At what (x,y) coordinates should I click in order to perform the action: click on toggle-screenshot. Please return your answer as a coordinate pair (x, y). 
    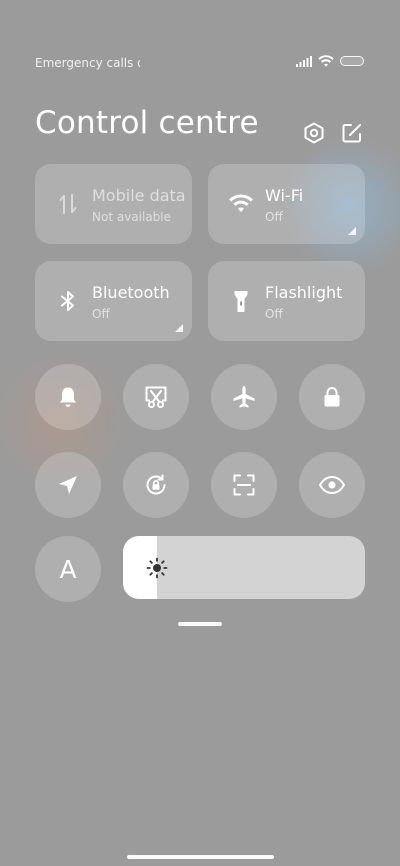
    Looking at the image, I should click on (156, 397).